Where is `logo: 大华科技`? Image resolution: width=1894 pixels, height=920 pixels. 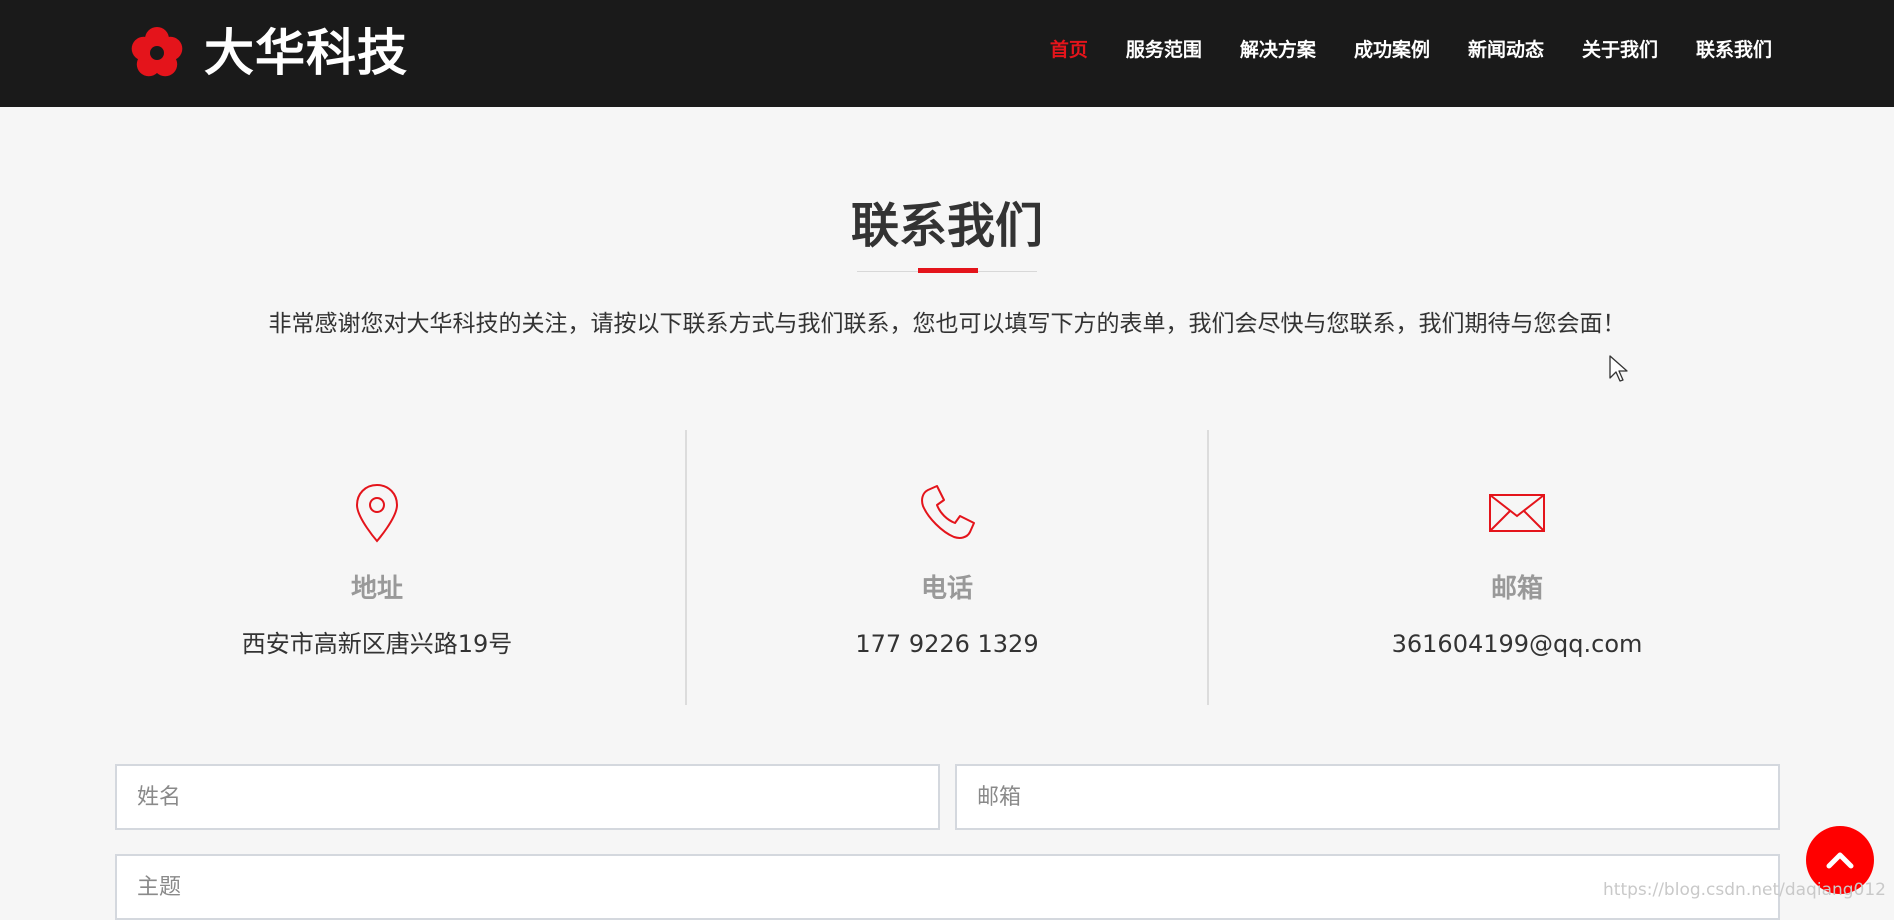
logo: 大华科技 is located at coordinates (269, 53).